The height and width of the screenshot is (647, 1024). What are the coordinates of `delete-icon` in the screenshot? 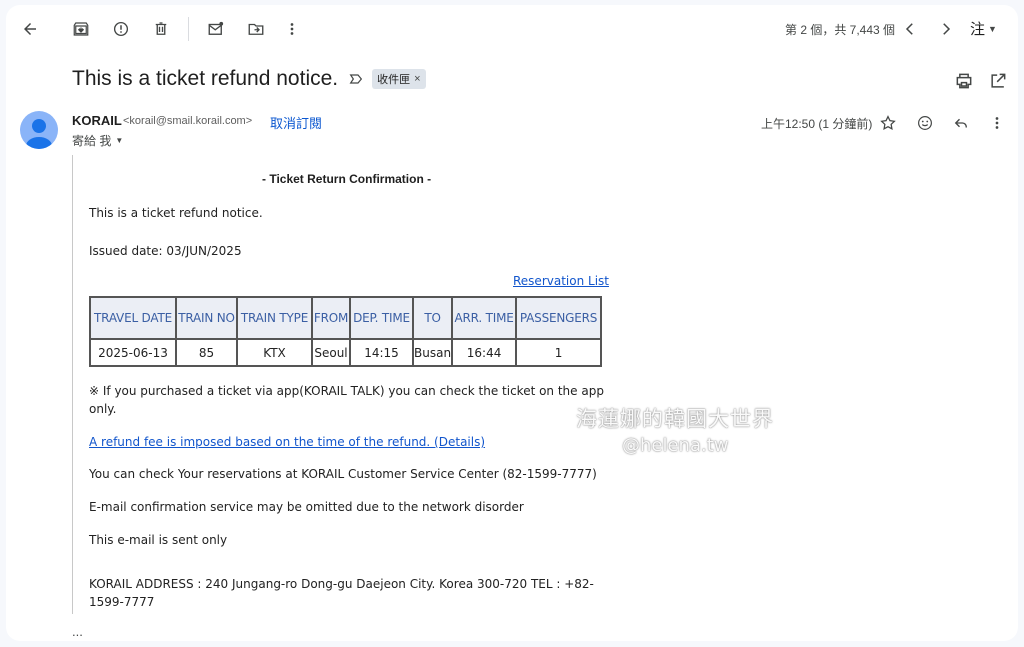 It's located at (161, 29).